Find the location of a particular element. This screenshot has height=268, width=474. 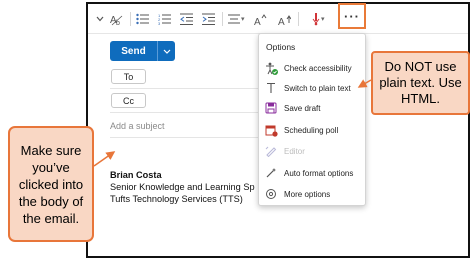

to-button: To is located at coordinates (128, 76).